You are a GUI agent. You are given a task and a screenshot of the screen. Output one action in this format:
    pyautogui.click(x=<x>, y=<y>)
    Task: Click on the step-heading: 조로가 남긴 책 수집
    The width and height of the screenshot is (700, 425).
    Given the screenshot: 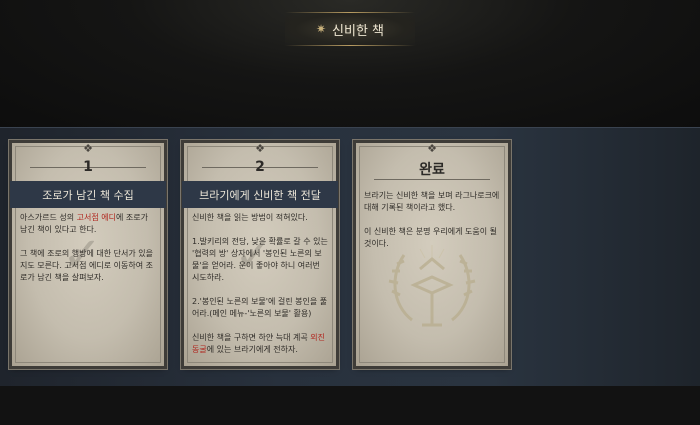 What is the action you would take?
    pyautogui.click(x=88, y=194)
    